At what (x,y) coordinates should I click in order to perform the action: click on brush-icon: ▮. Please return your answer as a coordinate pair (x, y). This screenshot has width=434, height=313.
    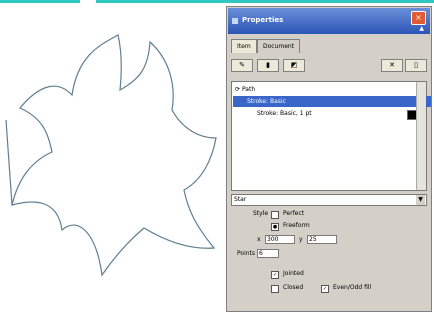
    Looking at the image, I should click on (268, 65).